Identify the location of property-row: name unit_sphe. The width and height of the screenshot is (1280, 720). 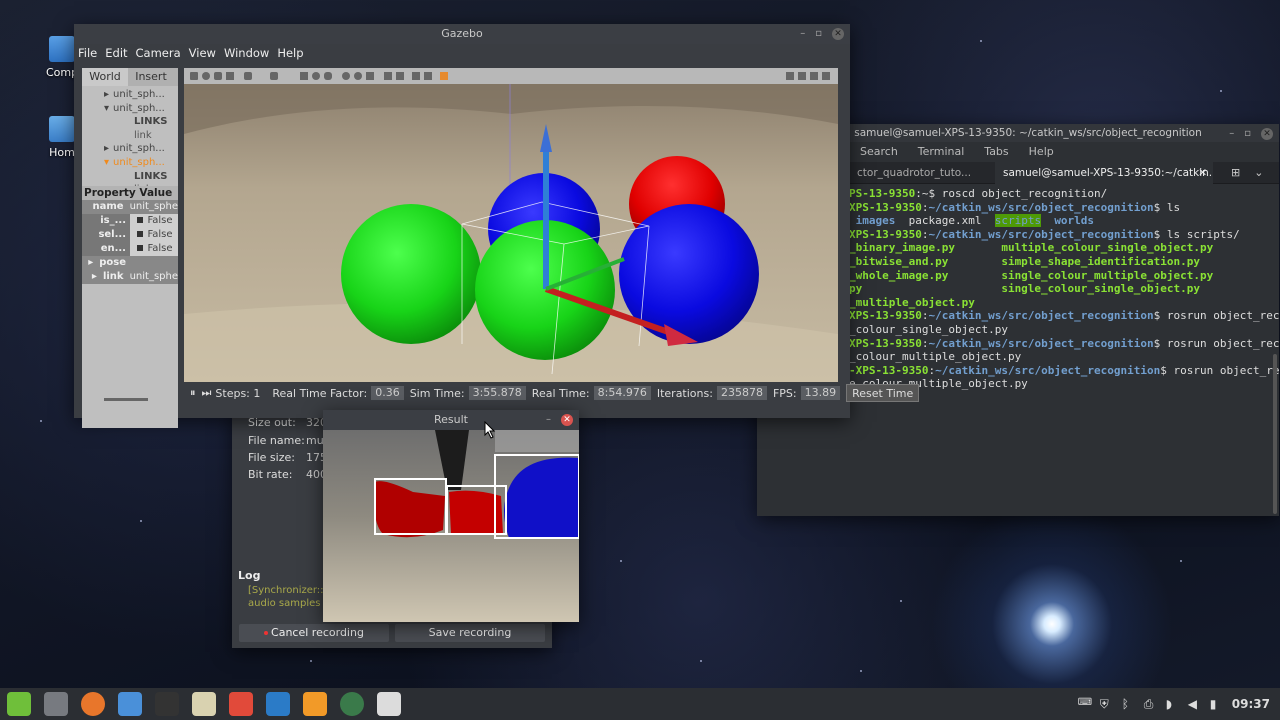
(130, 207).